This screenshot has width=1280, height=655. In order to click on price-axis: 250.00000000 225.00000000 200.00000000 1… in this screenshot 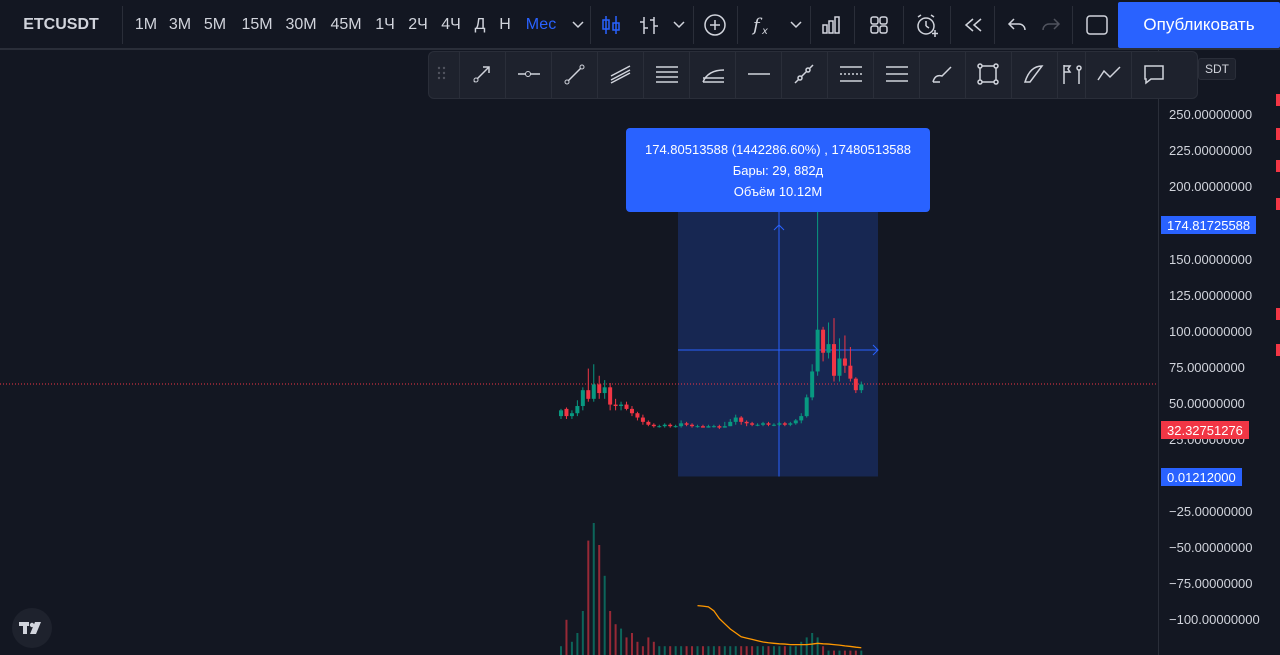, I will do `click(1214, 352)`.